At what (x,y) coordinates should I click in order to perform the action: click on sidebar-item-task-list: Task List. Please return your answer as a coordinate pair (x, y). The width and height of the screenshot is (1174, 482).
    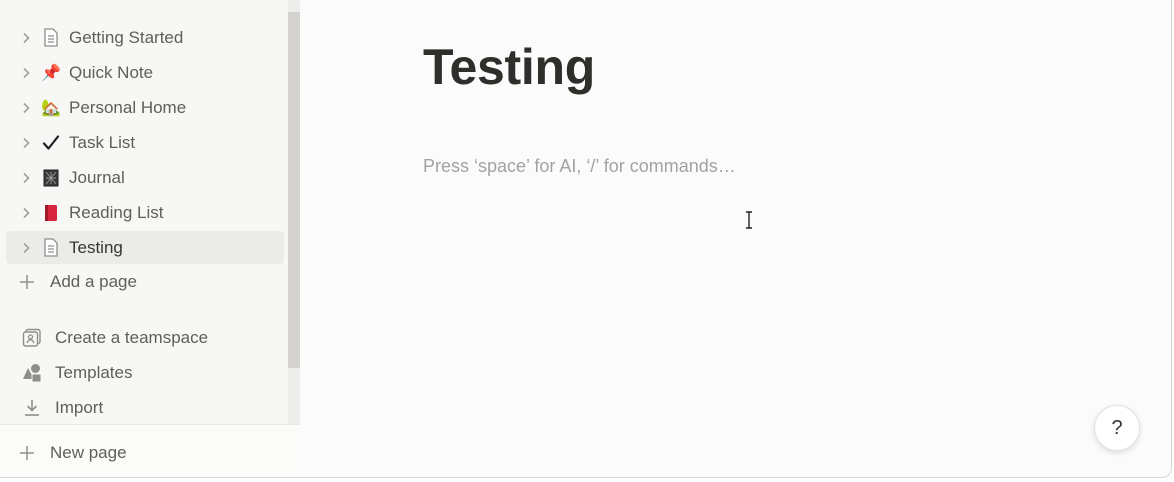
    Looking at the image, I should click on (145, 142).